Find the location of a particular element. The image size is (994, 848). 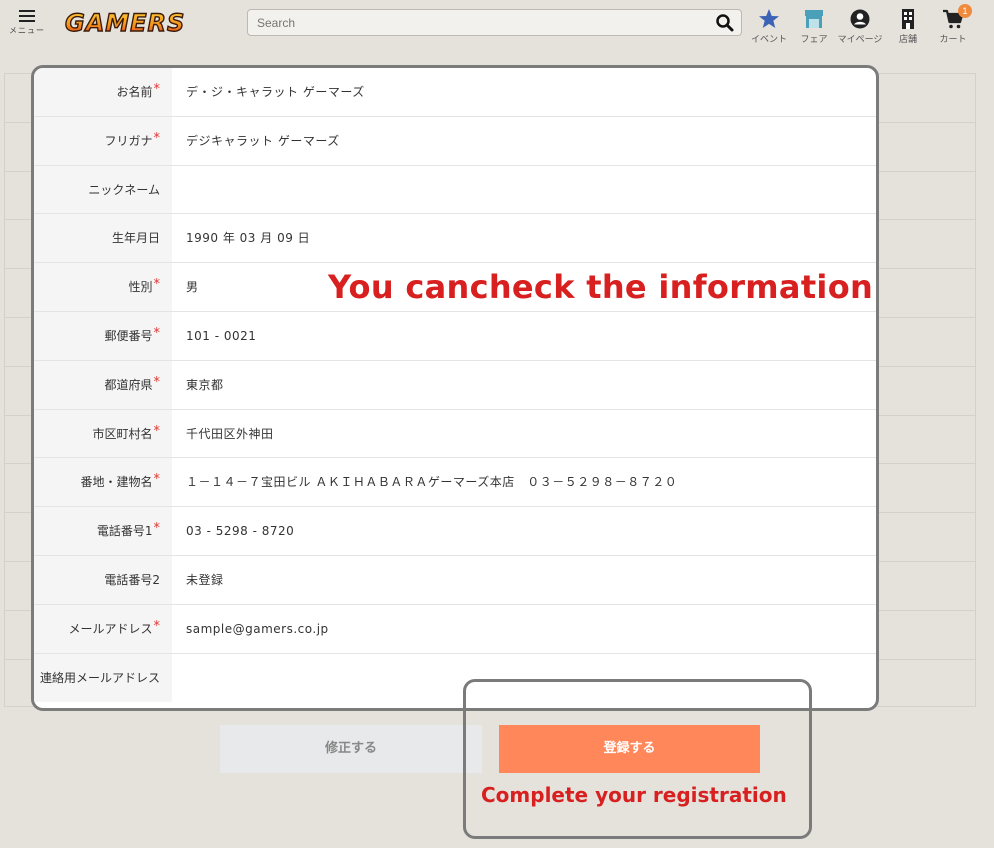

row-label: 電話番号2 is located at coordinates (103, 579).